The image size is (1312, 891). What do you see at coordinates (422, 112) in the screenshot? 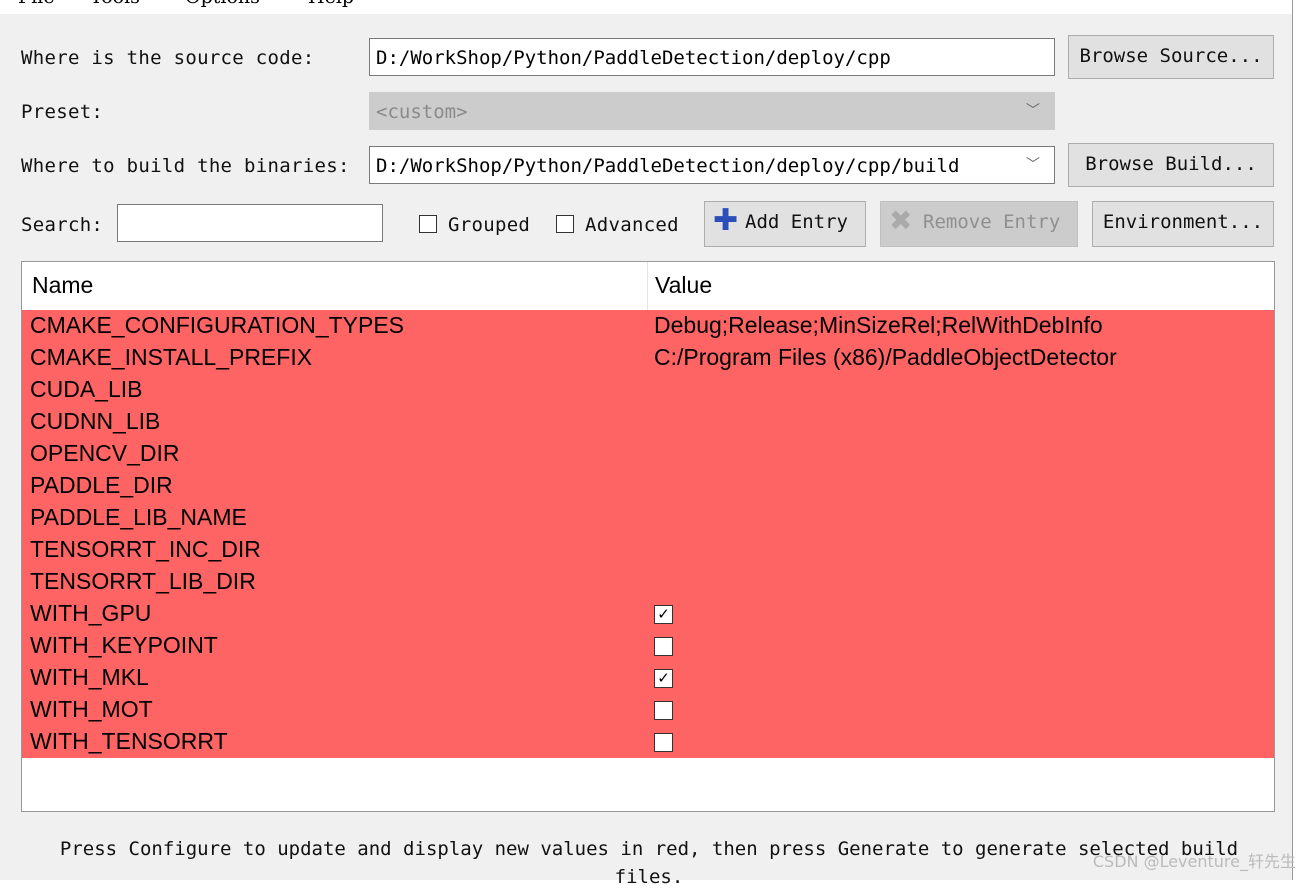
I see `preset-value: <custom>` at bounding box center [422, 112].